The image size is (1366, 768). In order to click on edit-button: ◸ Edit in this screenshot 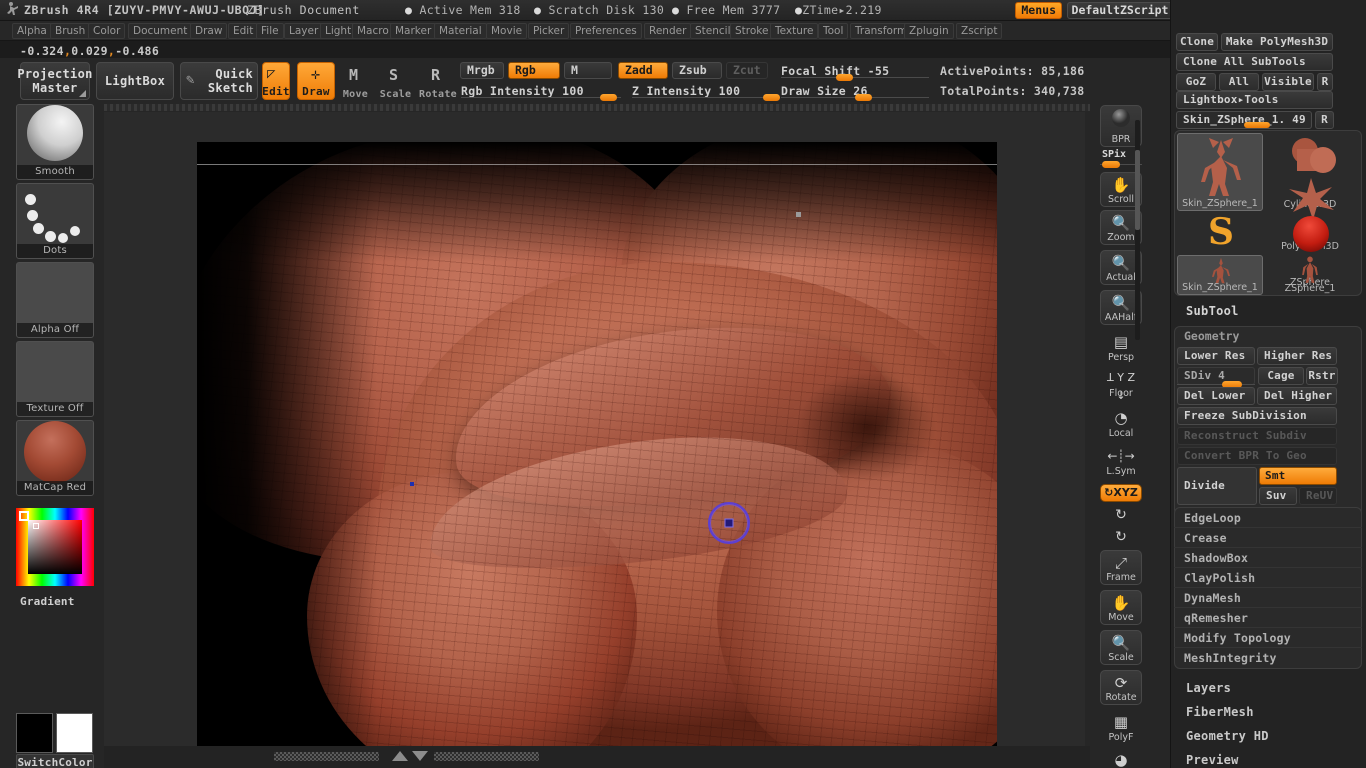, I will do `click(276, 81)`.